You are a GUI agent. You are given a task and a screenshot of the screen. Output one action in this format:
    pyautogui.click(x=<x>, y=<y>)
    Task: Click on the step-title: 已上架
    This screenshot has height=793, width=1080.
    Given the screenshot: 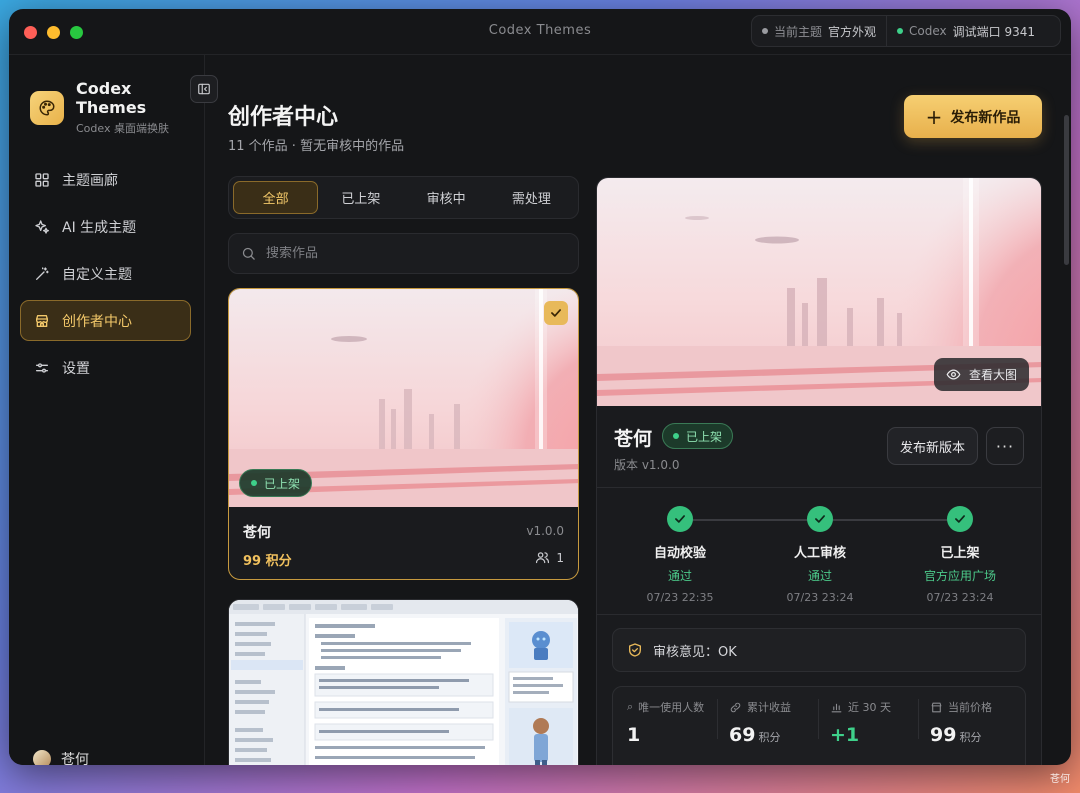 What is the action you would take?
    pyautogui.click(x=960, y=553)
    